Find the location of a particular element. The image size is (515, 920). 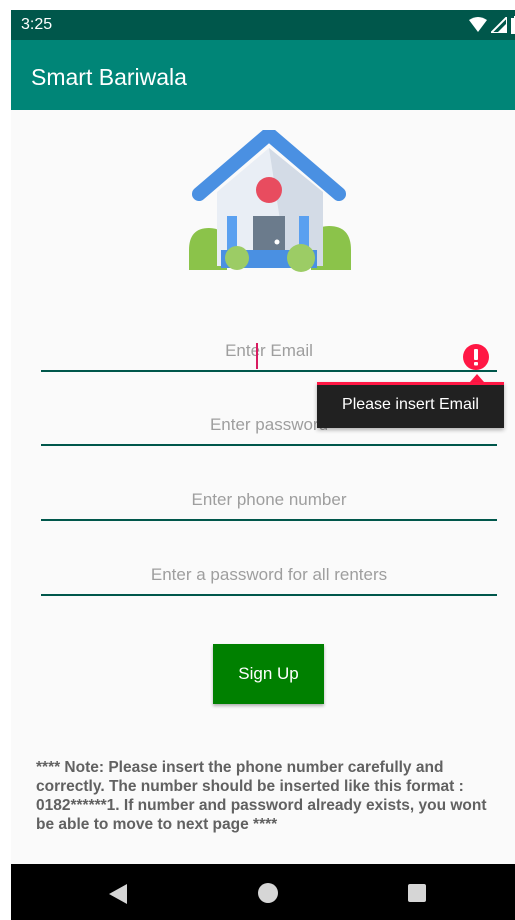

home-icon is located at coordinates (268, 893).